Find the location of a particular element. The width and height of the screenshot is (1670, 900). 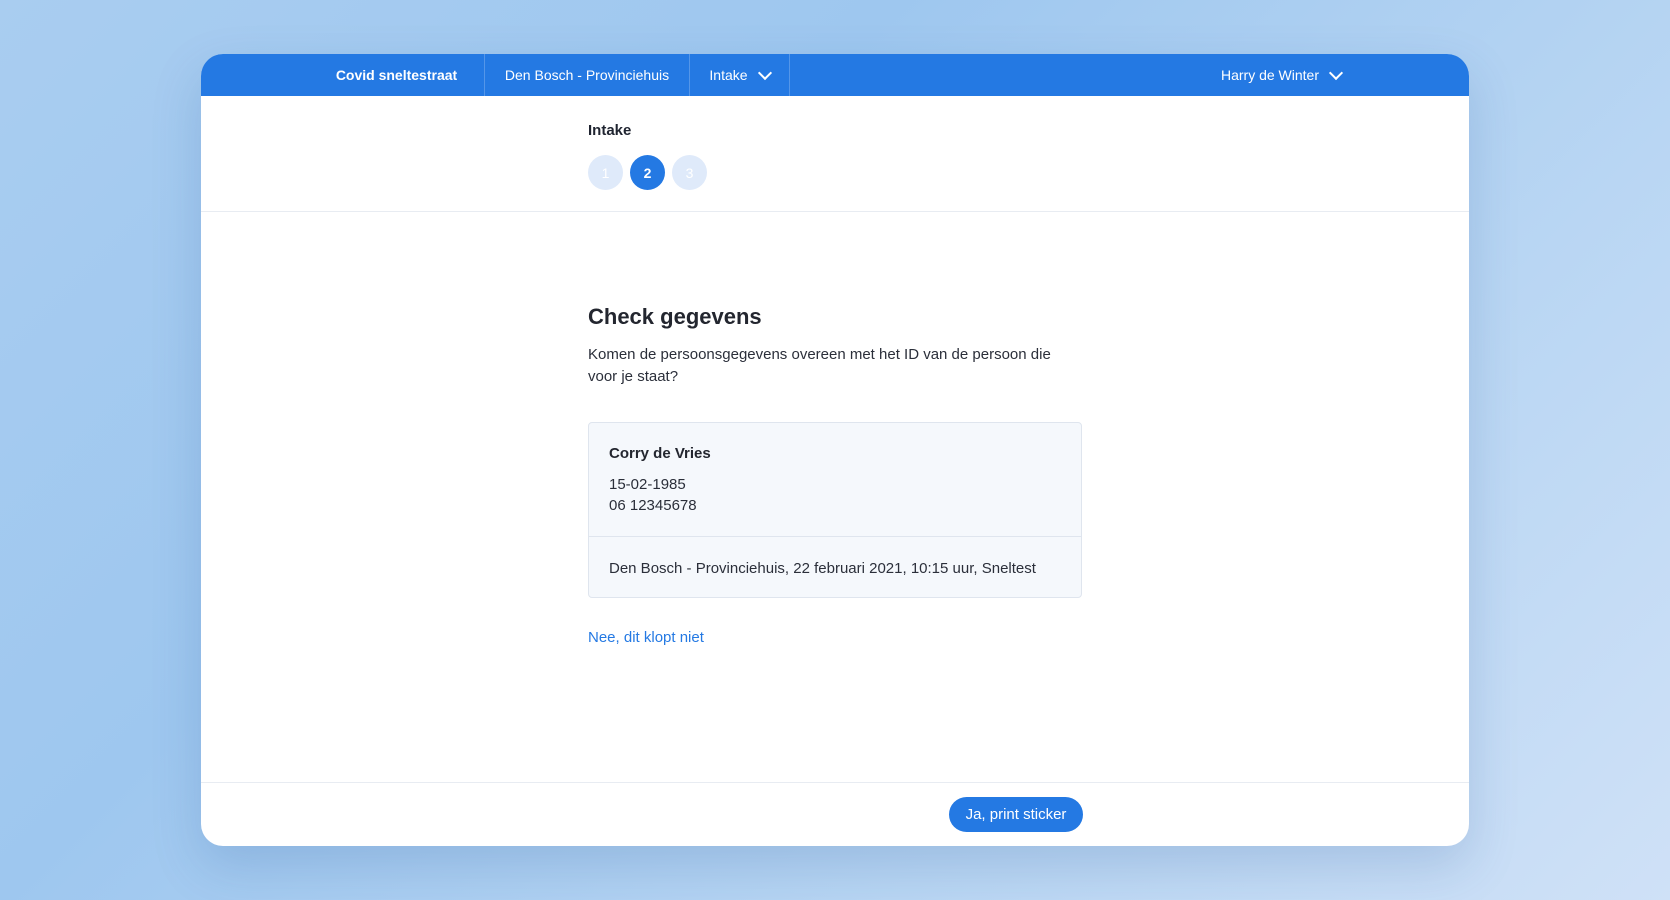

app-name: Covid sneltestraat is located at coordinates (396, 75).